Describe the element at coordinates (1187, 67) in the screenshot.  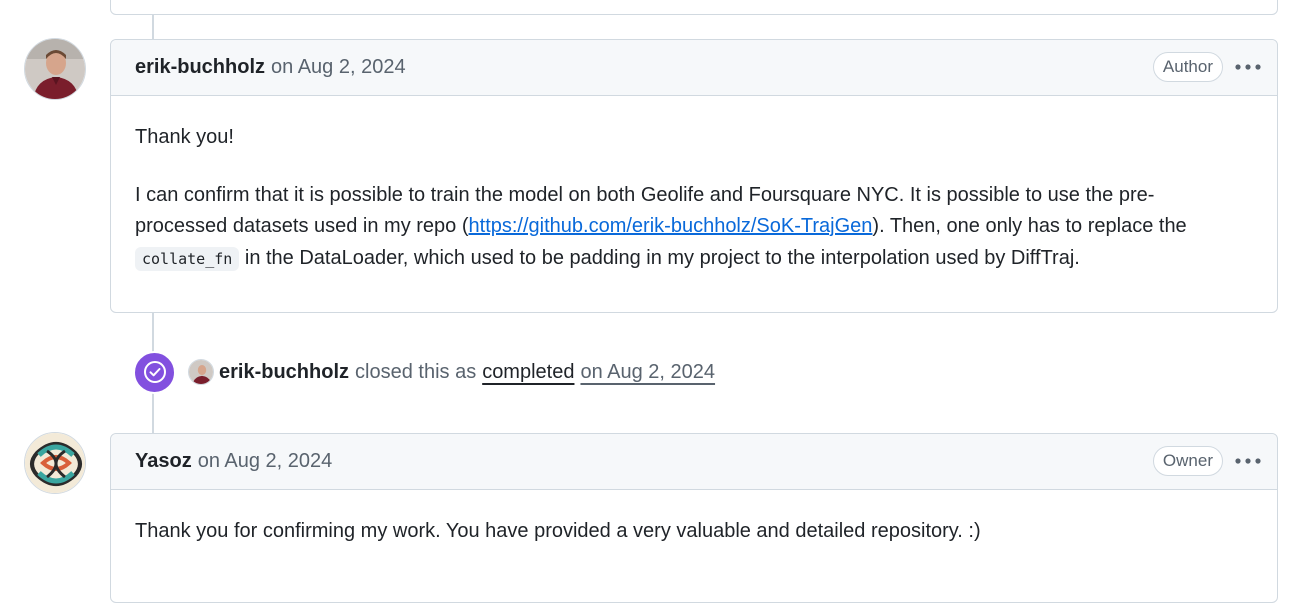
I see `author-badge: Author` at that location.